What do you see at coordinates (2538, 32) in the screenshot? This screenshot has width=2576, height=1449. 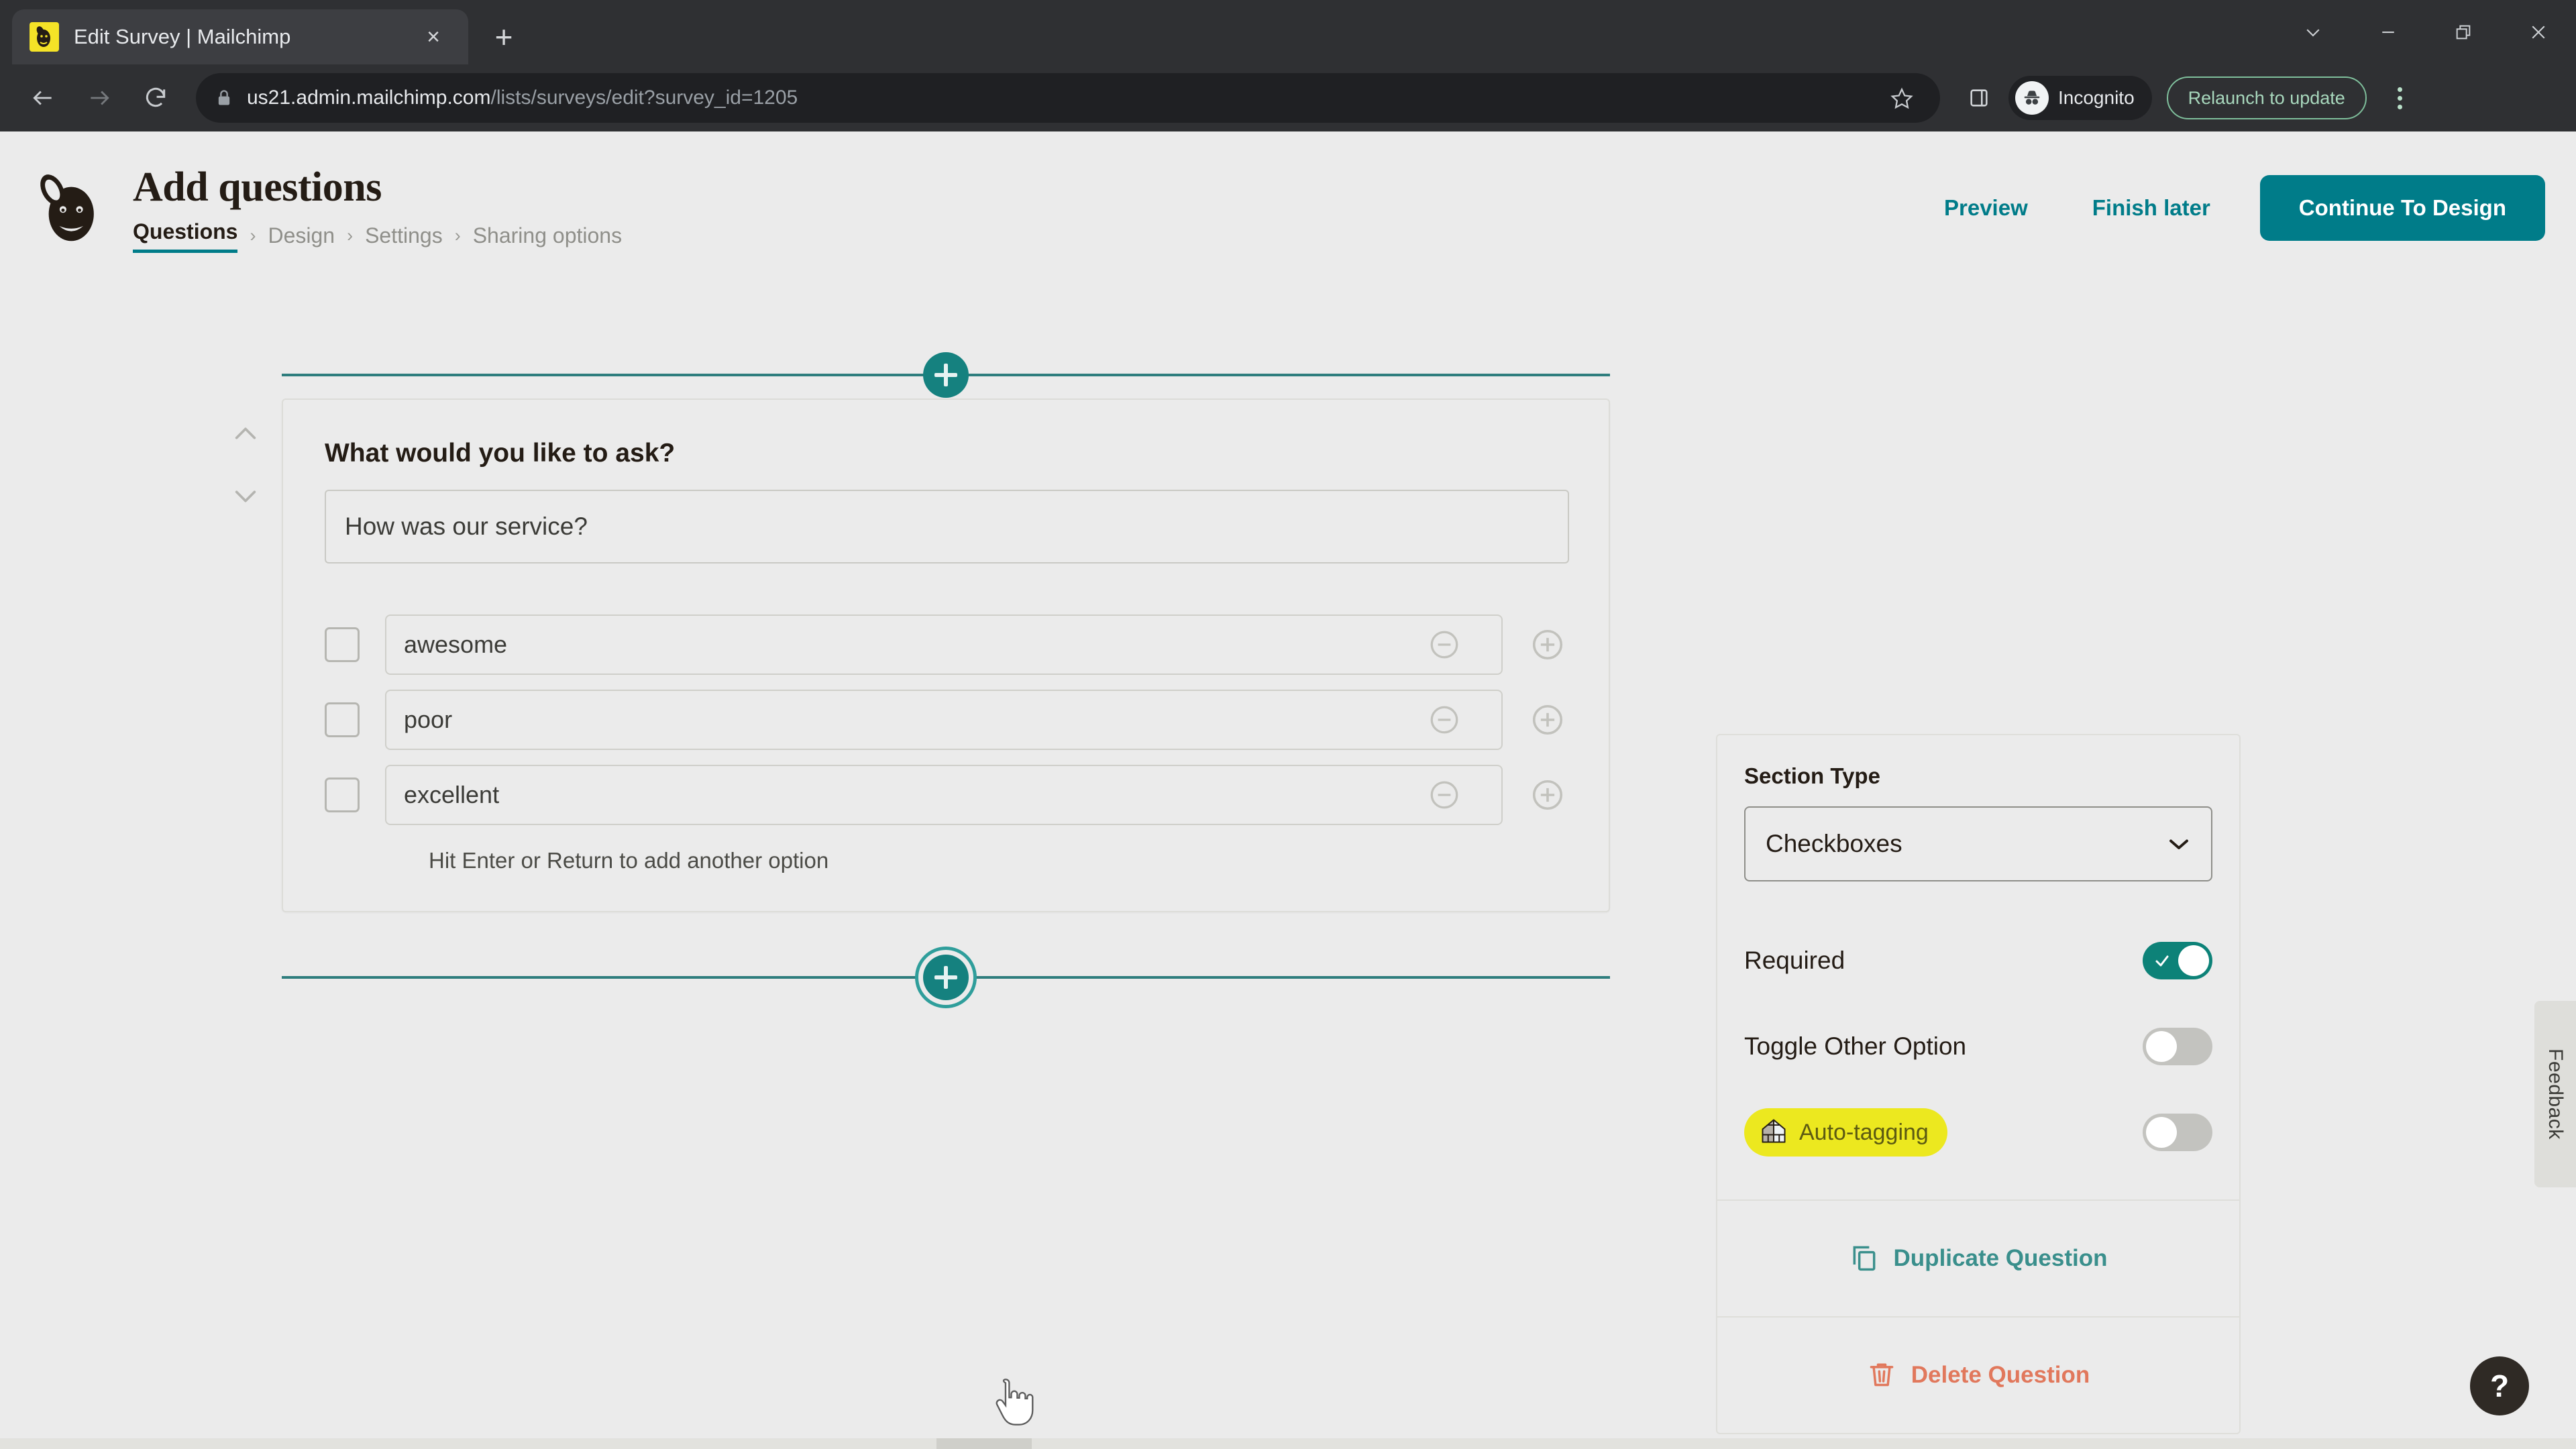 I see `close-window-icon` at bounding box center [2538, 32].